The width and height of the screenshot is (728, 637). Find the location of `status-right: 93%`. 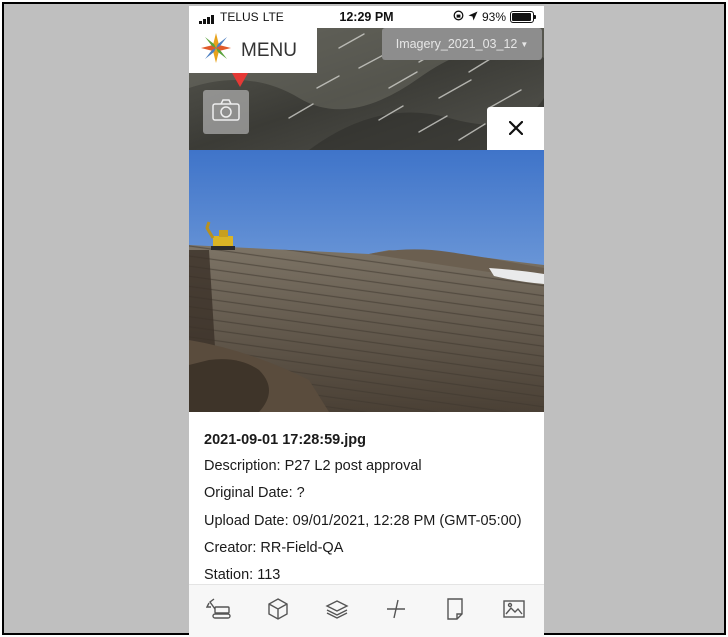

status-right: 93% is located at coordinates (494, 17).